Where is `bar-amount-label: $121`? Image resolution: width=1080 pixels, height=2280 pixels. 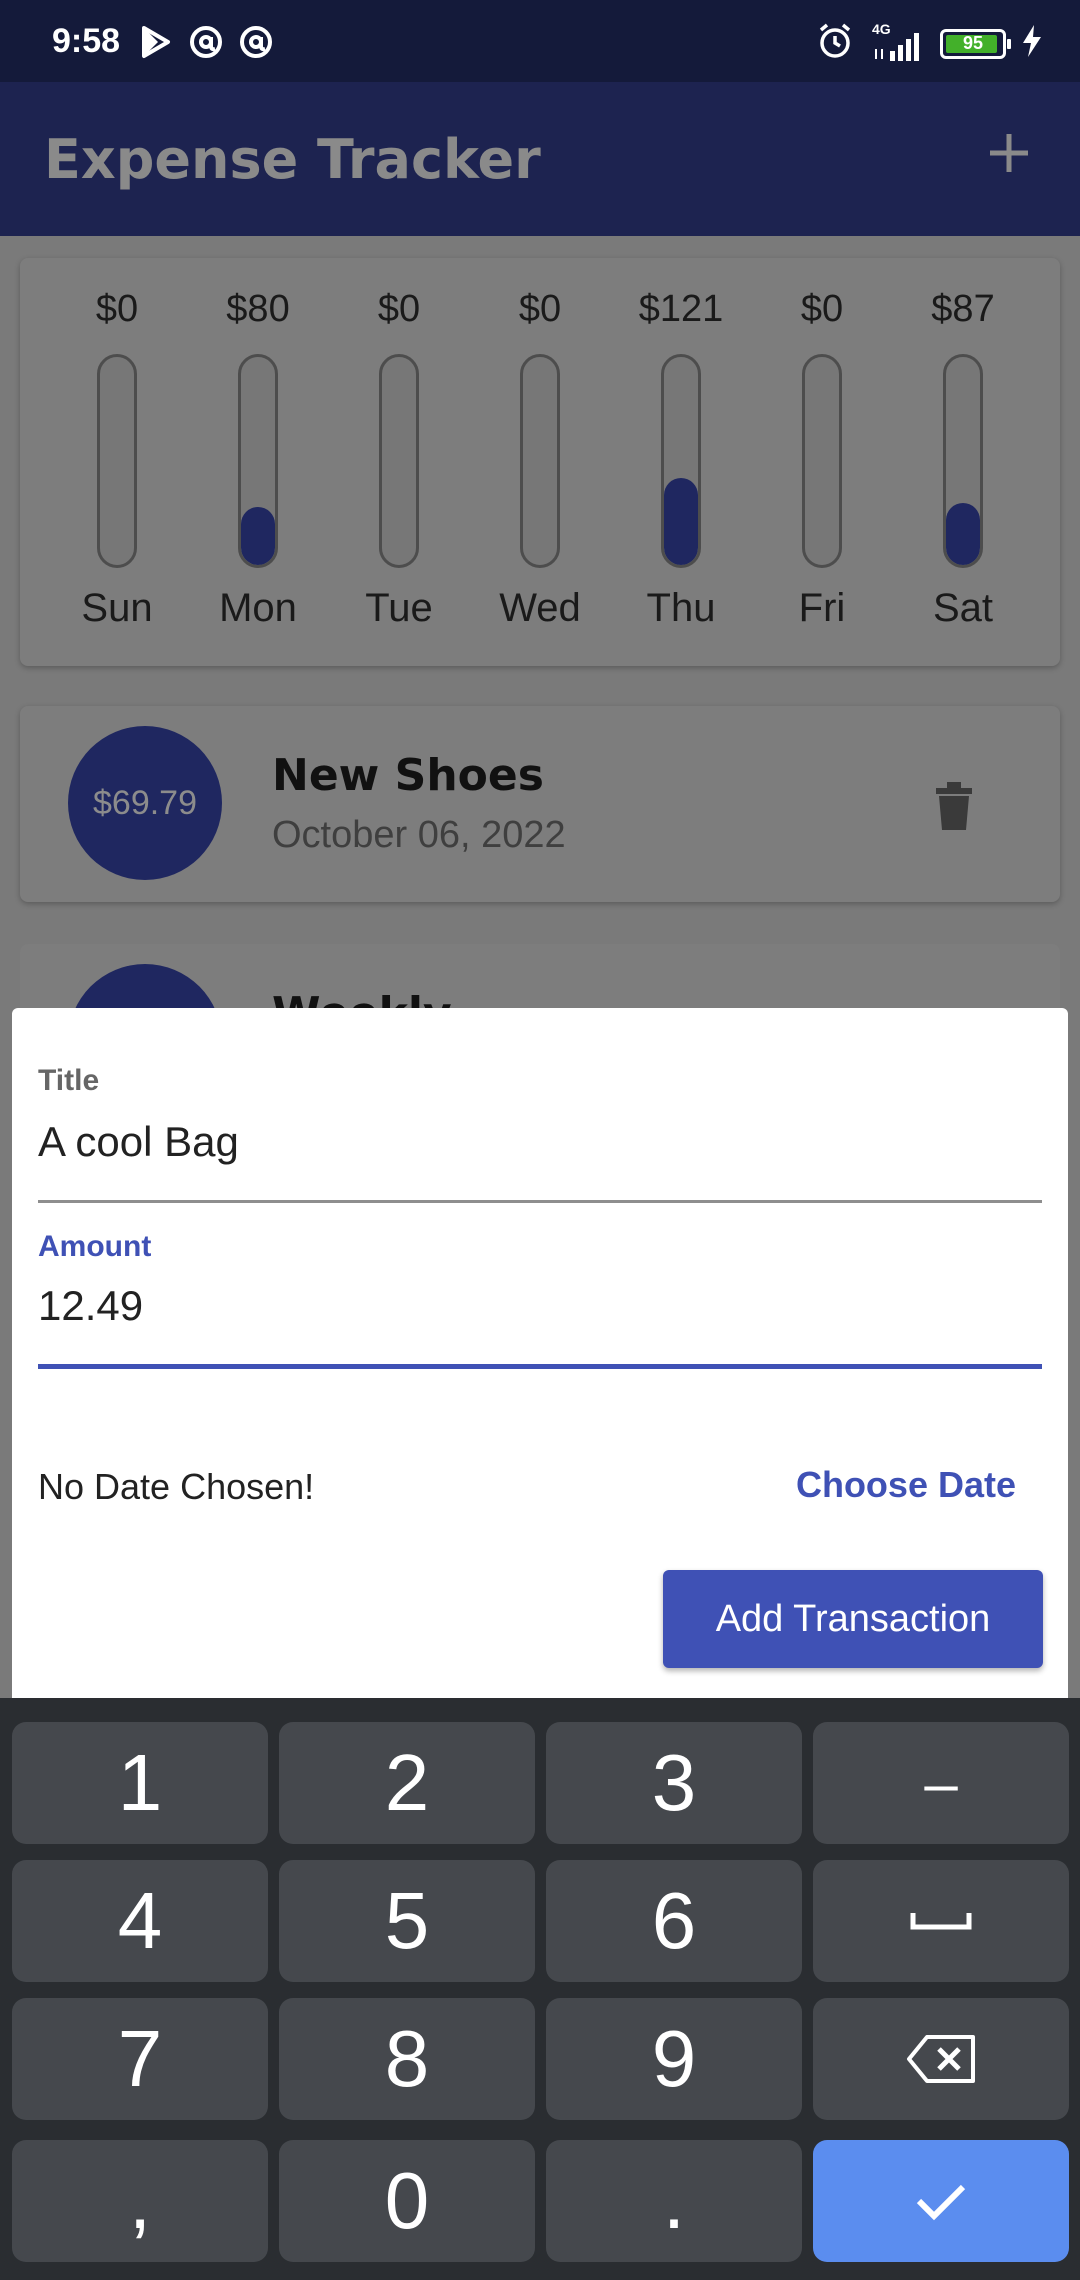
bar-amount-label: $121 is located at coordinates (681, 309).